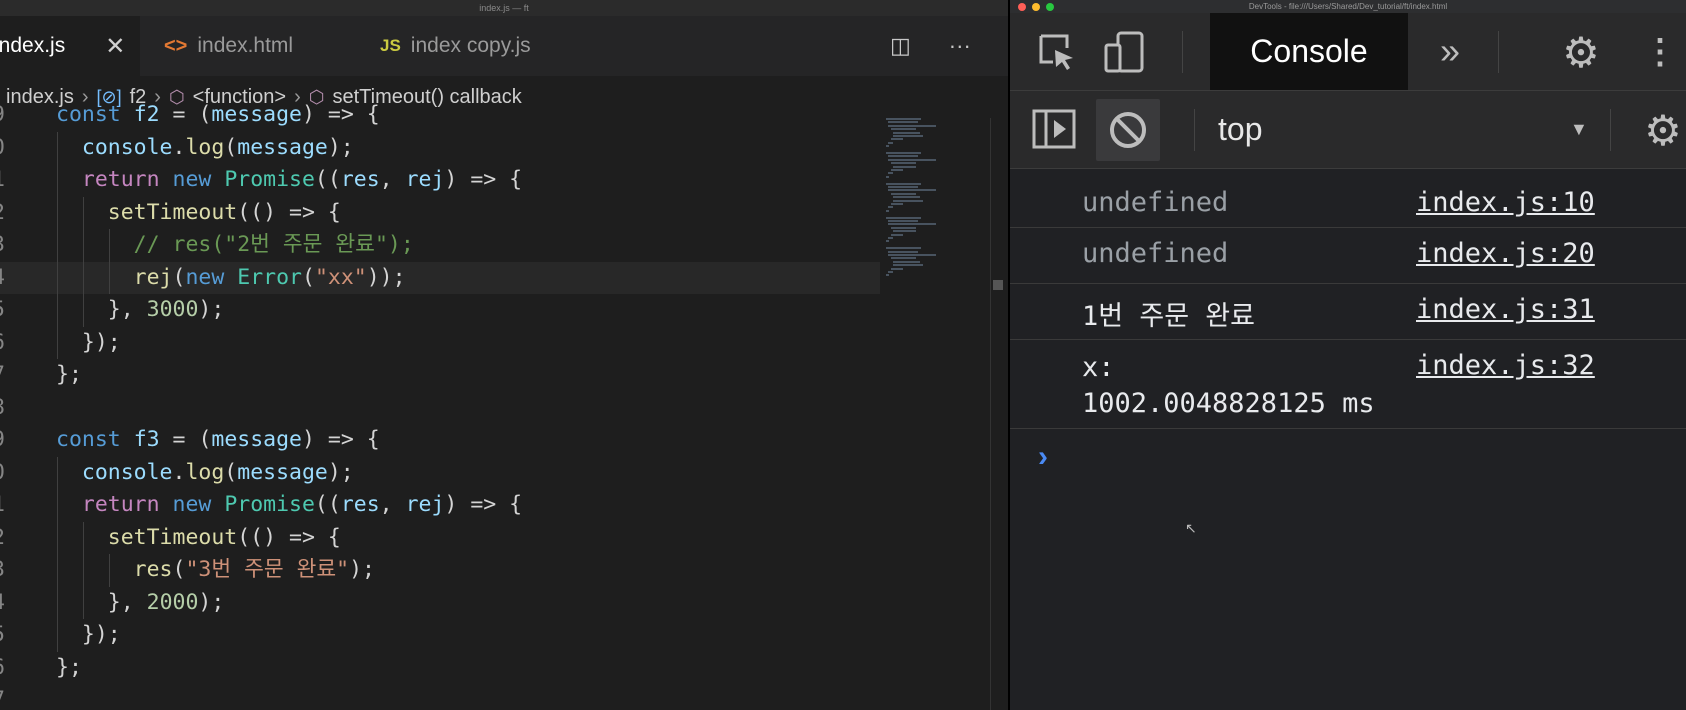 This screenshot has width=1686, height=710. What do you see at coordinates (998, 285) in the screenshot?
I see `scrollbar-thumb` at bounding box center [998, 285].